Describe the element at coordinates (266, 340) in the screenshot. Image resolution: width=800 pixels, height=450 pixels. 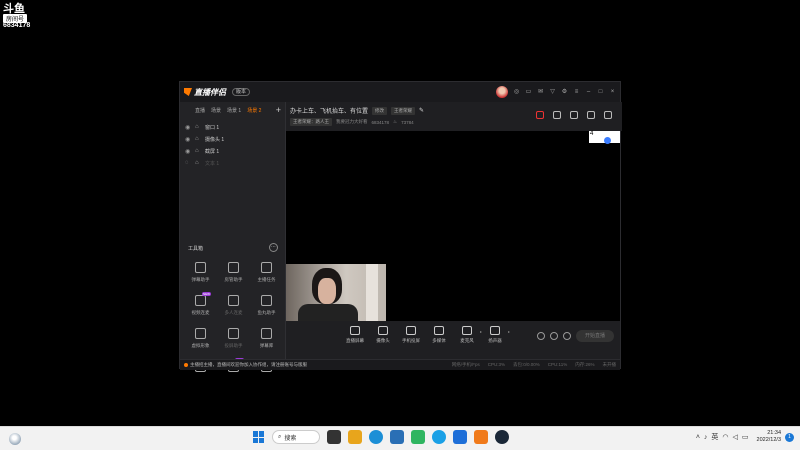
I see `tool-item: 弹幕库` at that location.